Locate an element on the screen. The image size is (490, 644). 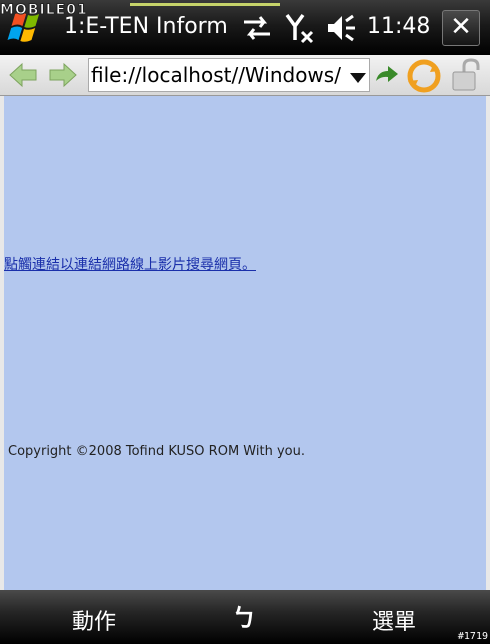
refresh-icon is located at coordinates (424, 78).